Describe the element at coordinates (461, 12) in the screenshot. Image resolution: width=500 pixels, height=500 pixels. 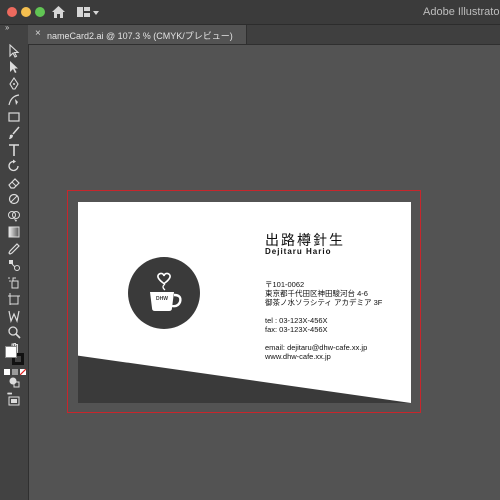
I see `app-title: Adobe Illustrator 20` at that location.